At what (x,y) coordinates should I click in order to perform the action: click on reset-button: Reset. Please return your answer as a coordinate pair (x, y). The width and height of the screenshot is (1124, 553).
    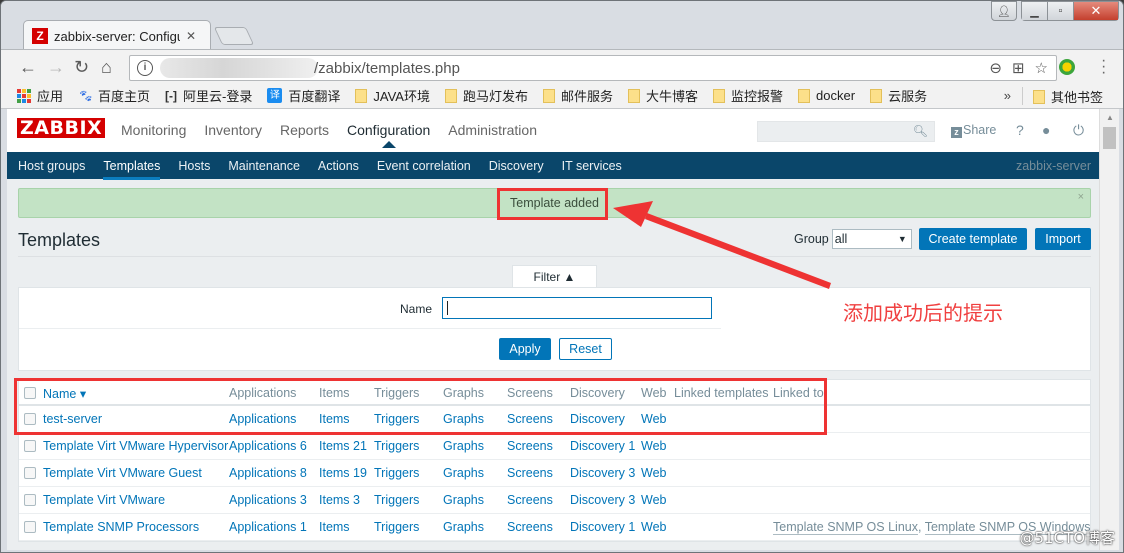
    Looking at the image, I should click on (585, 349).